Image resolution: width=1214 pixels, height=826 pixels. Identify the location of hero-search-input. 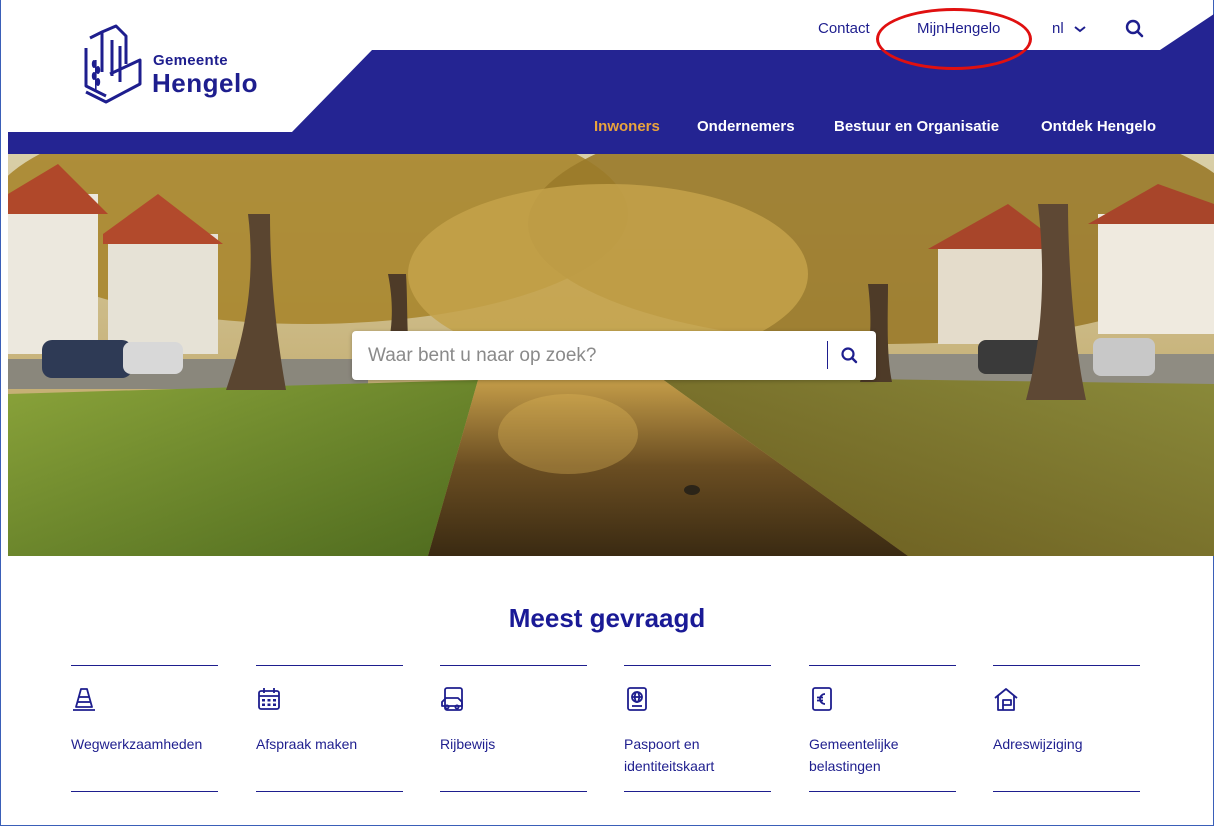
(587, 355).